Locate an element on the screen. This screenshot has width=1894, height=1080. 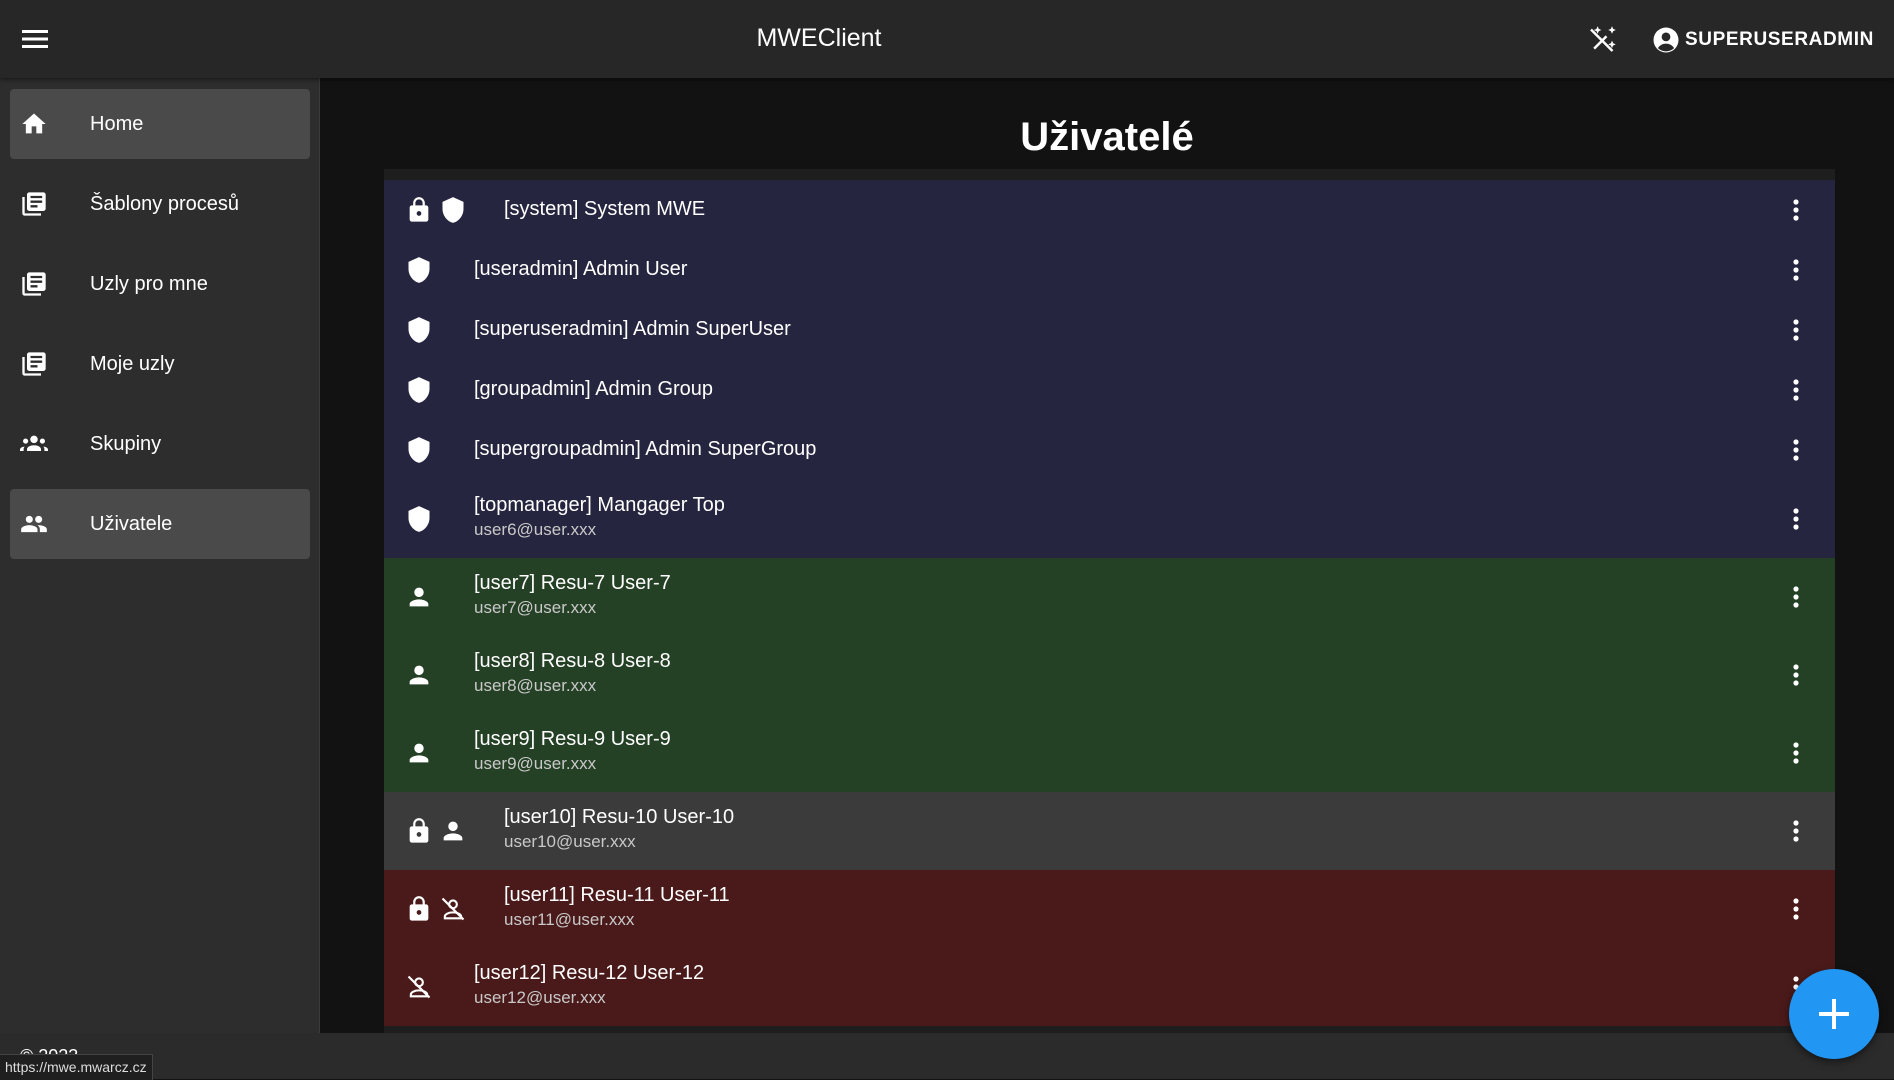
account-circle-icon is located at coordinates (1666, 40).